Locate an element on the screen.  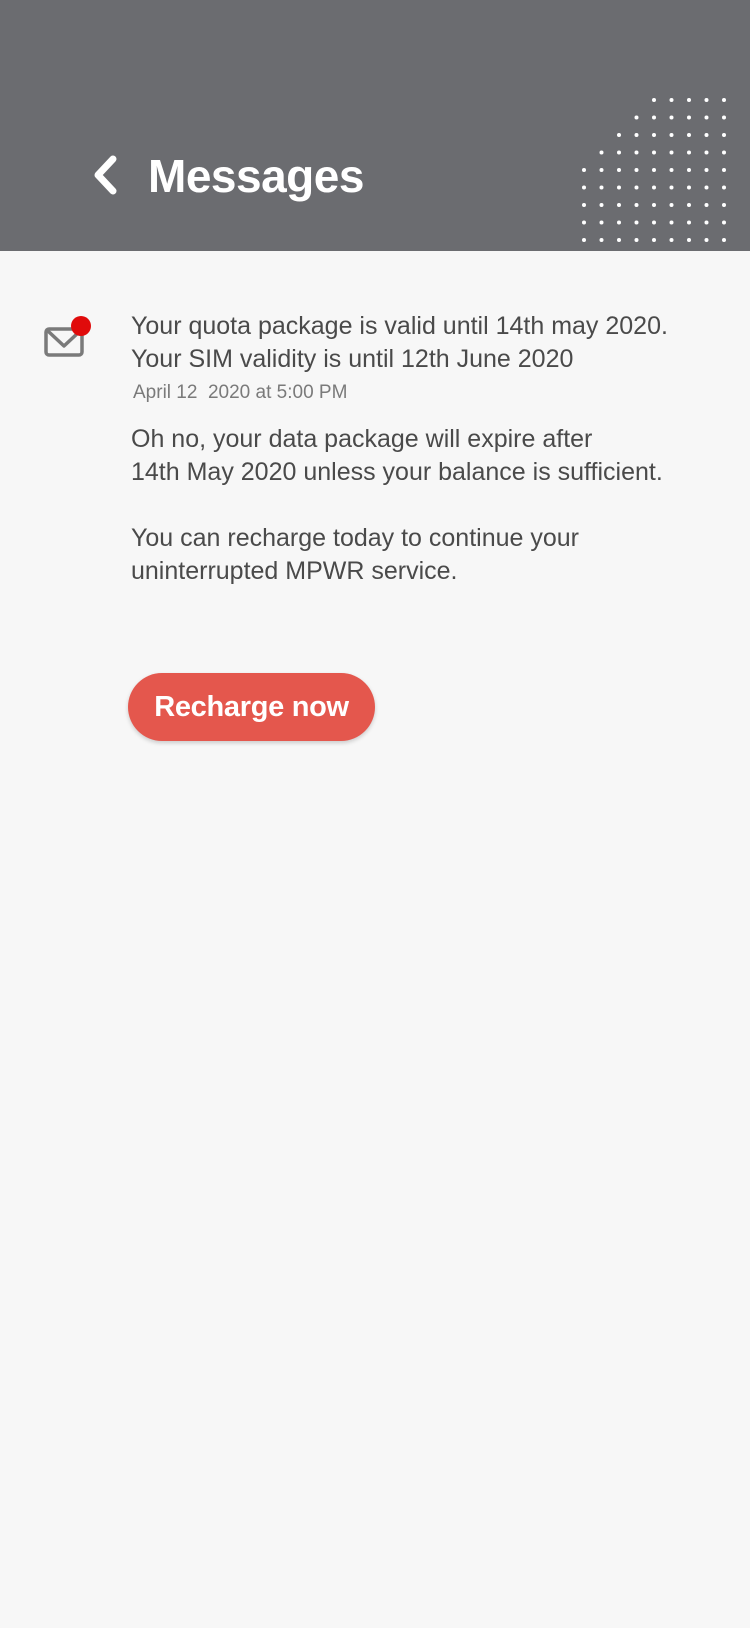
decorative-dot-pattern is located at coordinates (654, 170).